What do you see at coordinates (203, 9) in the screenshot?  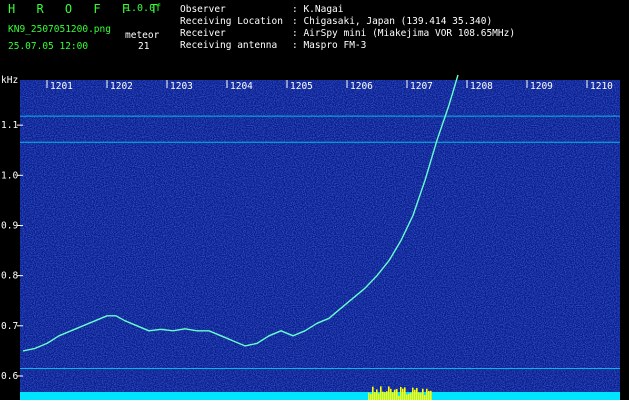 I see `info-observer-label: Observer` at bounding box center [203, 9].